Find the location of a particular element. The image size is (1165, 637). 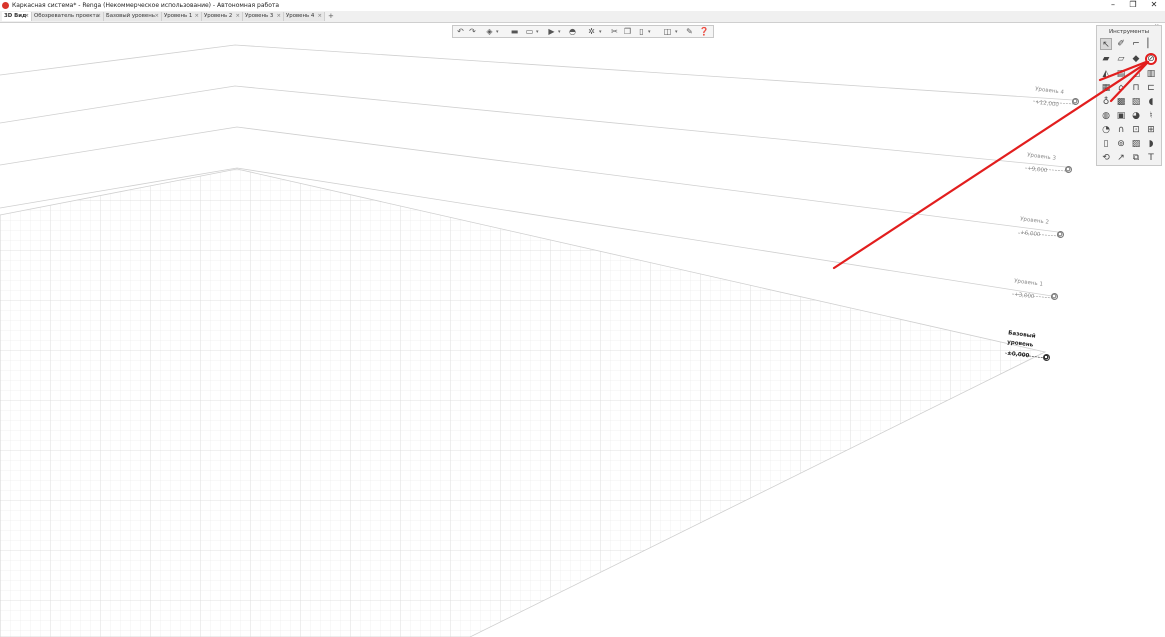

tab-project-browser: Обозреватель проекта × is located at coordinates (68, 16).